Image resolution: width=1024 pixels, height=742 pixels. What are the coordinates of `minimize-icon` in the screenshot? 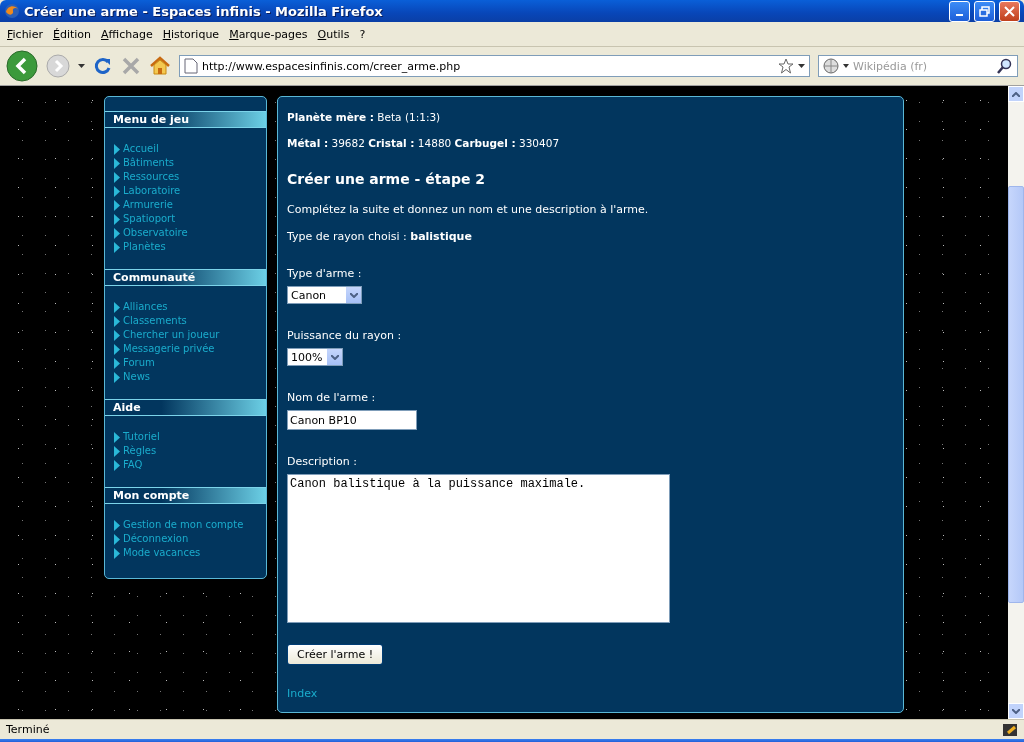 It's located at (959, 14).